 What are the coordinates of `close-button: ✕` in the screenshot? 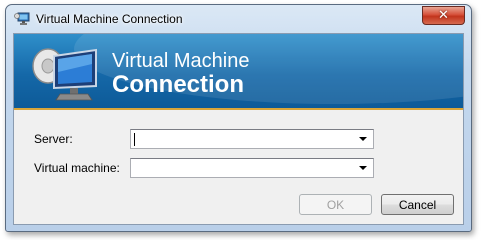 It's located at (443, 15).